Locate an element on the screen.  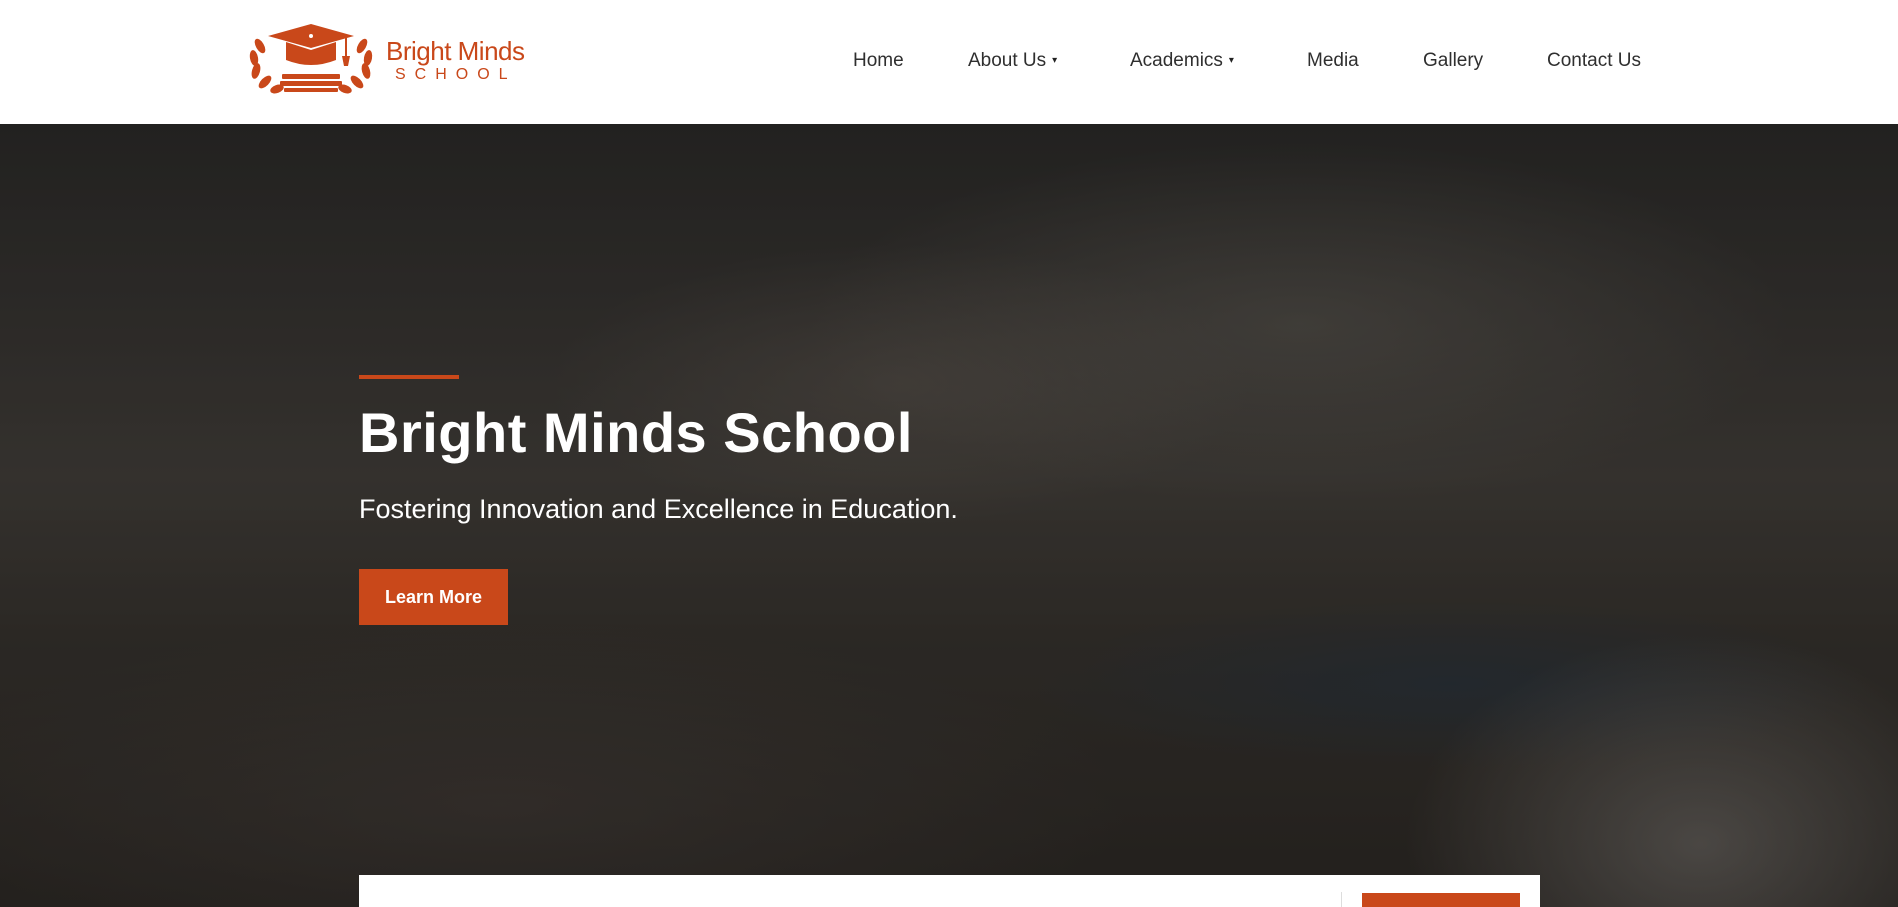
graduation-cap-laurel-icon is located at coordinates (311, 59).